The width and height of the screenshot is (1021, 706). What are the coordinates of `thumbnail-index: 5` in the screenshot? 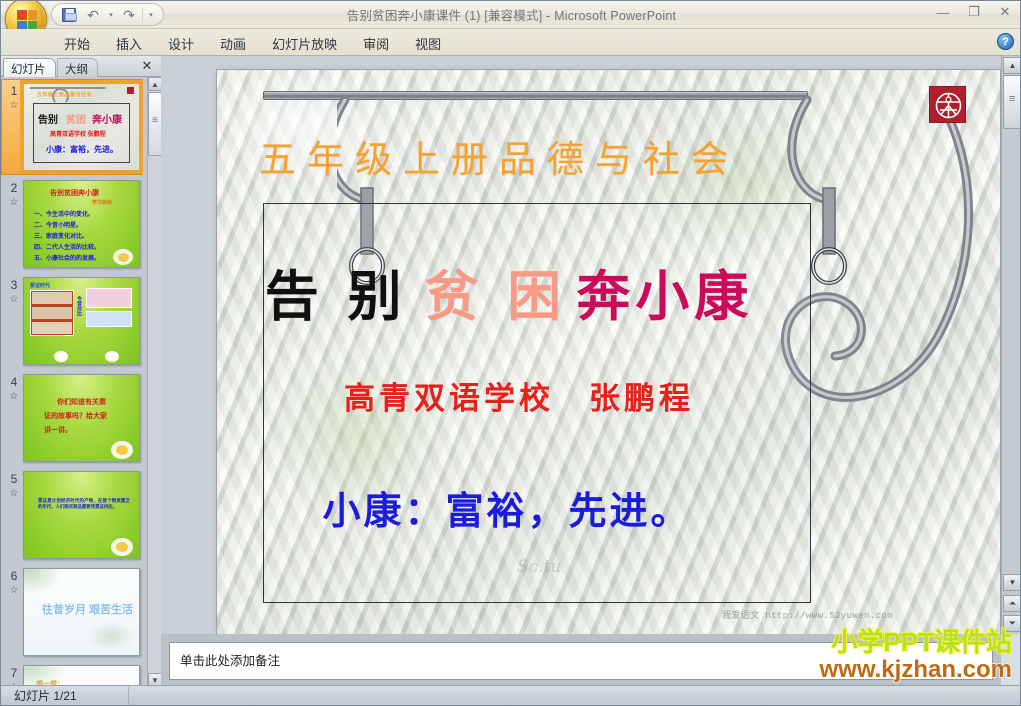 It's located at (14, 479).